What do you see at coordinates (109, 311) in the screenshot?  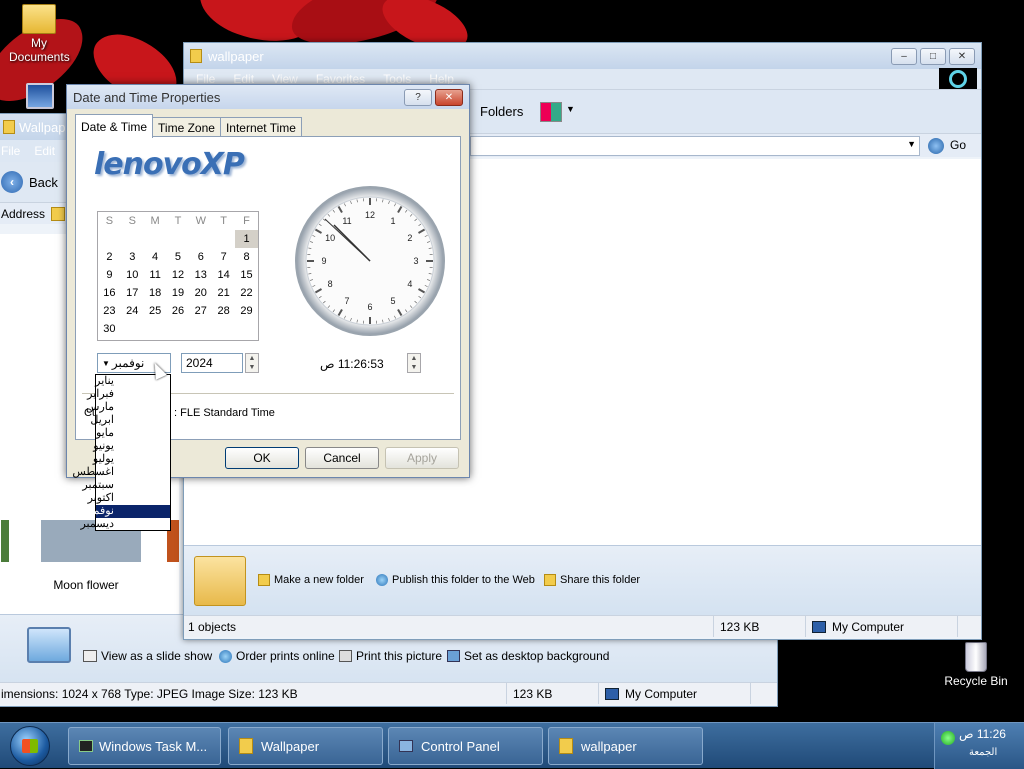 I see `calendar-day: 23` at bounding box center [109, 311].